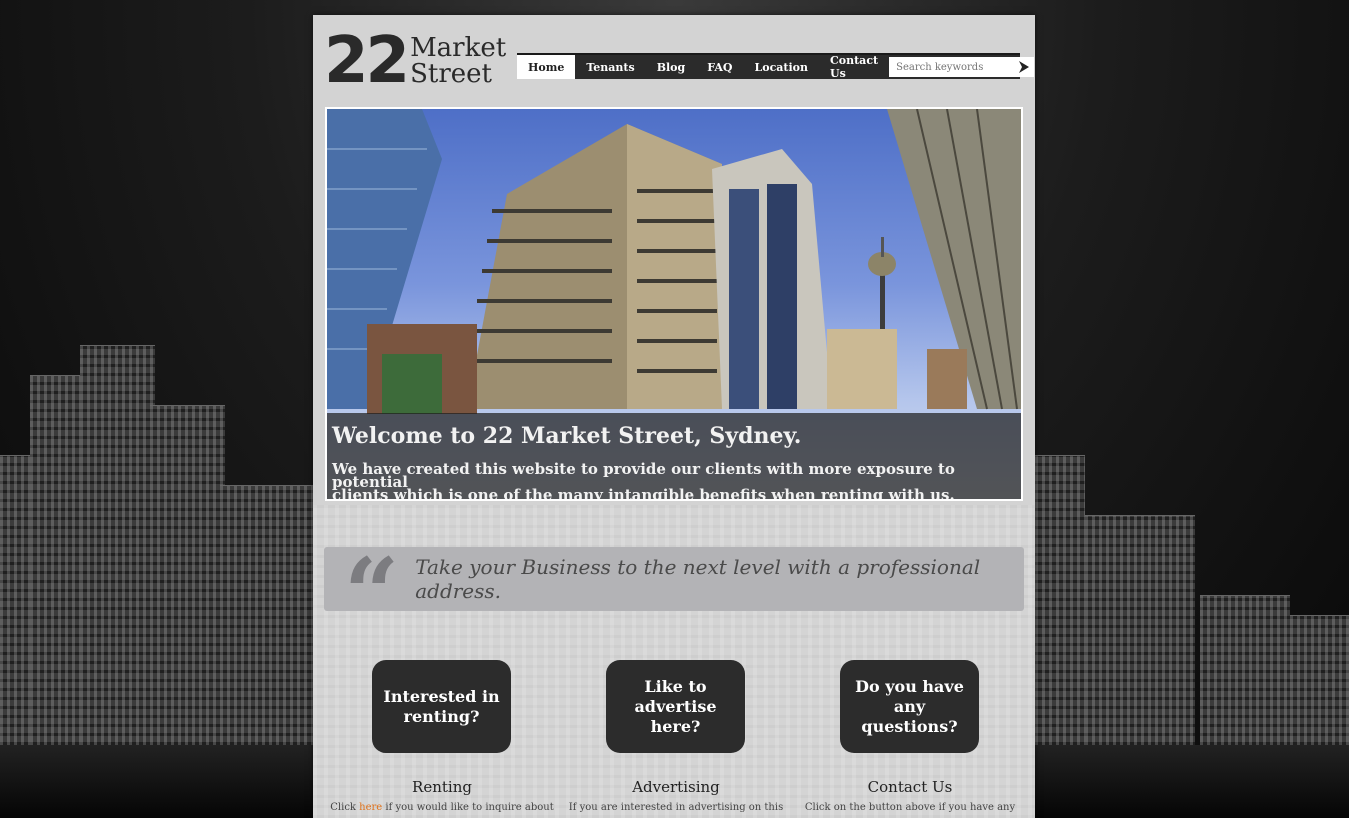 This screenshot has width=1349, height=818. I want to click on logo-number: 22, so click(367, 61).